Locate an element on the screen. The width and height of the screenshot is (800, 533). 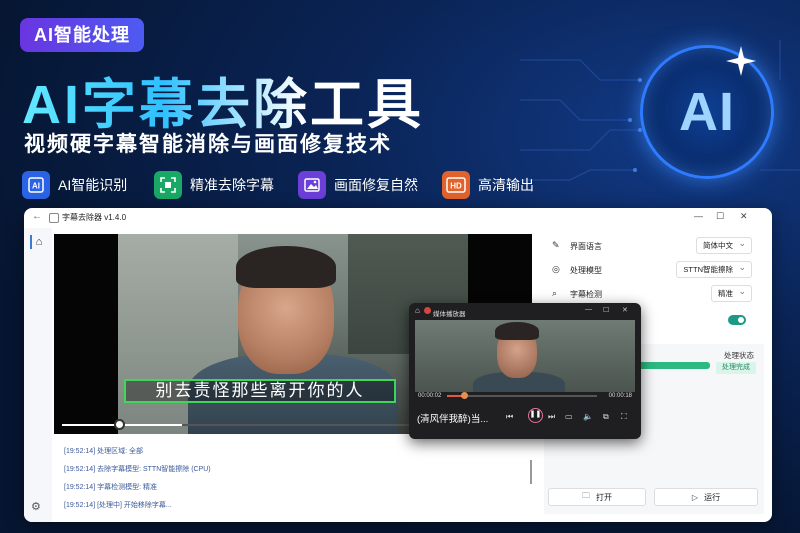
pause-button: ❚❚ is located at coordinates (535, 415).